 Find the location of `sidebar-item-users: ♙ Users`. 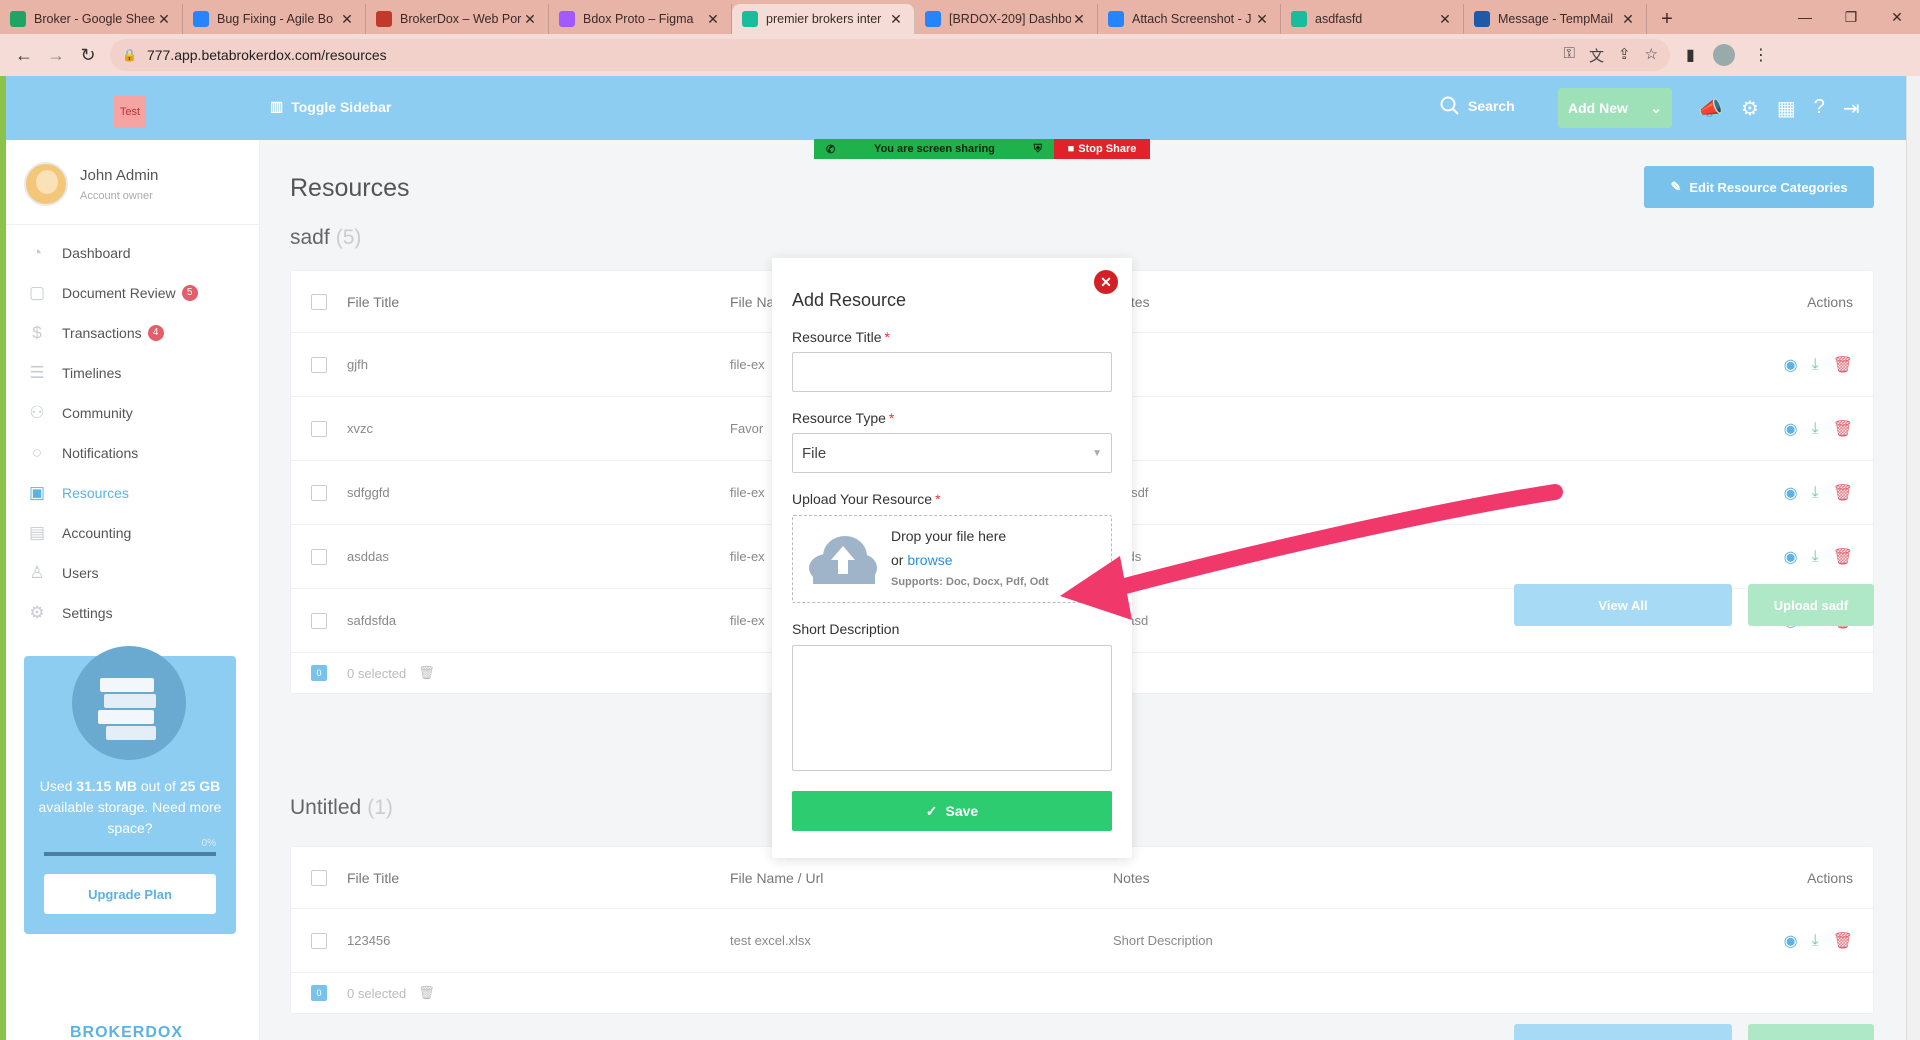

sidebar-item-users: ♙ Users is located at coordinates (132, 573).